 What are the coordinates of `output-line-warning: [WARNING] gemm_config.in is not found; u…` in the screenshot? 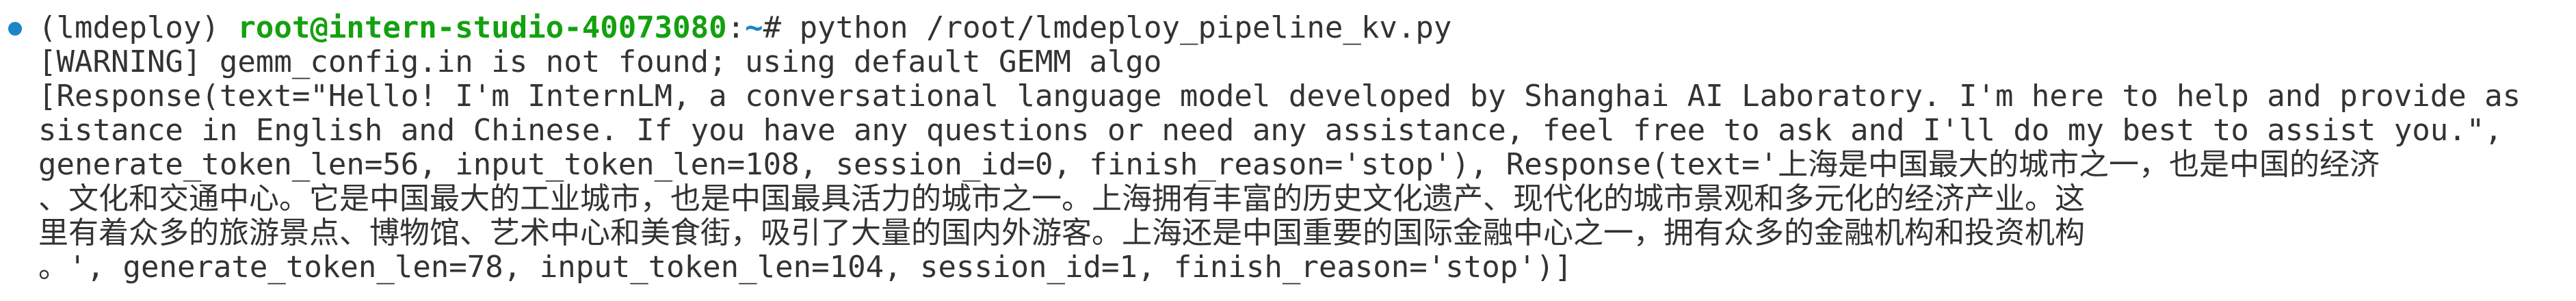 It's located at (600, 62).